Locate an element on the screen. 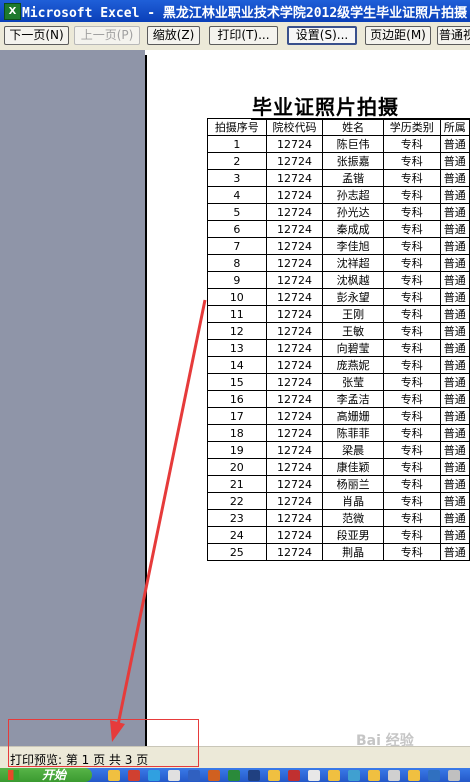 This screenshot has width=470, height=782. table-cell: 王刚 is located at coordinates (353, 314).